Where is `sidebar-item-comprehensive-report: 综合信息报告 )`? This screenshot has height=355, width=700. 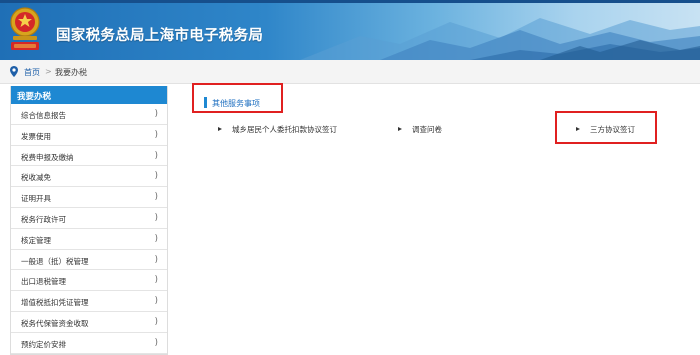 sidebar-item-comprehensive-report: 综合信息报告 ) is located at coordinates (89, 114).